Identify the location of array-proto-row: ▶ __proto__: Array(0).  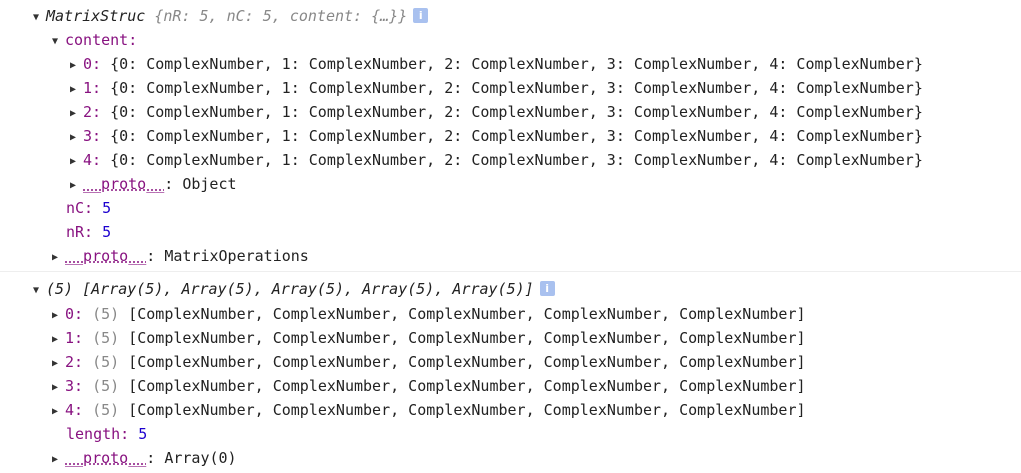
(144, 458).